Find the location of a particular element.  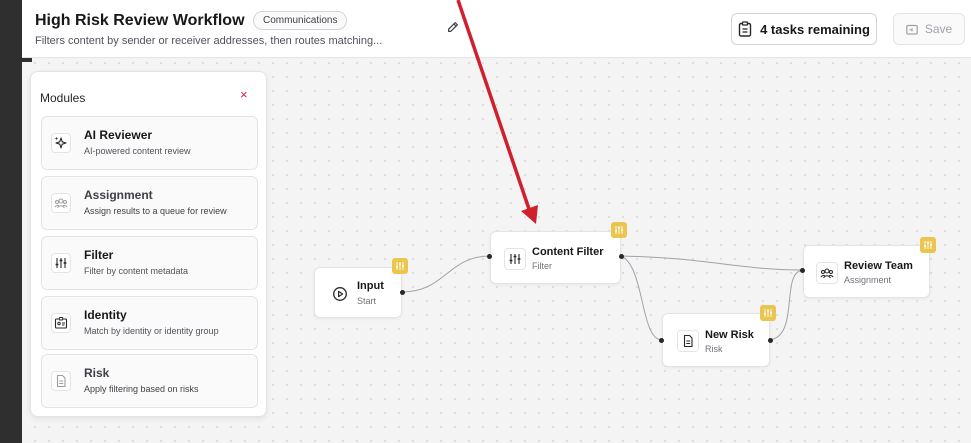

document-icon is located at coordinates (688, 341).